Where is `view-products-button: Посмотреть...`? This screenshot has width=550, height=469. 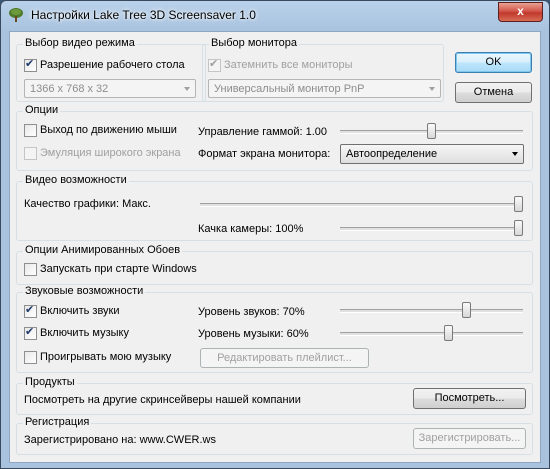
view-products-button: Посмотреть... is located at coordinates (469, 398).